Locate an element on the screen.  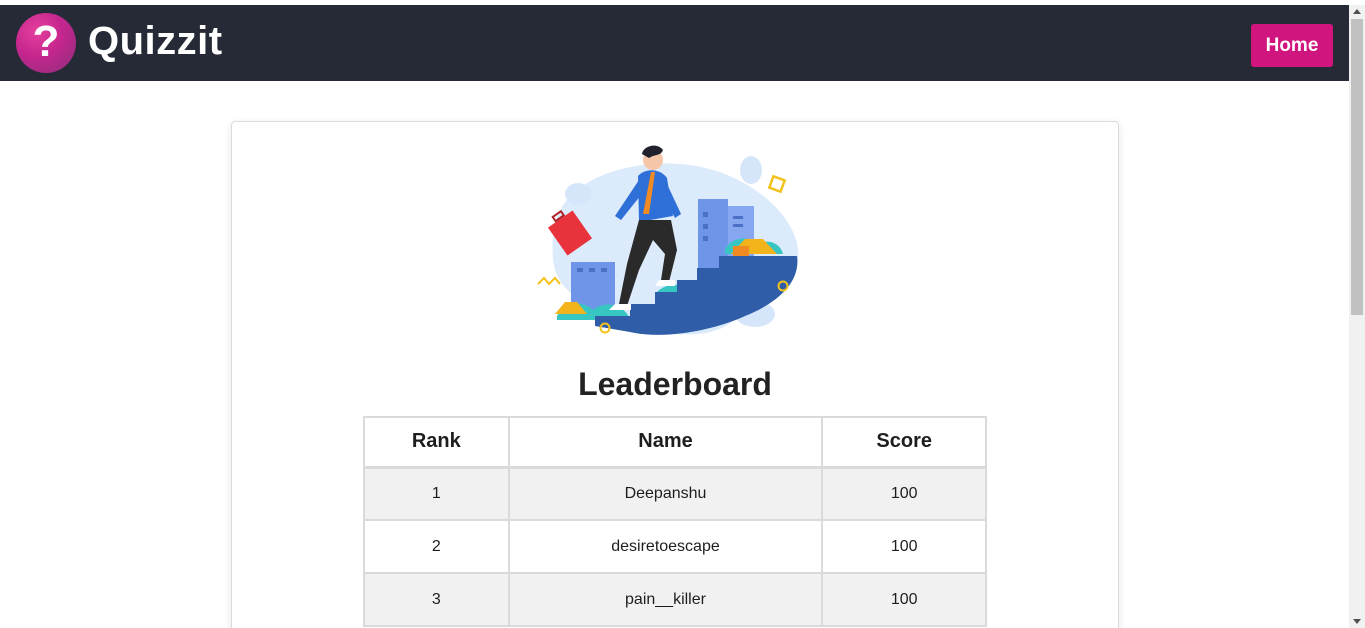
name-cell: Deepanshu is located at coordinates (665, 493).